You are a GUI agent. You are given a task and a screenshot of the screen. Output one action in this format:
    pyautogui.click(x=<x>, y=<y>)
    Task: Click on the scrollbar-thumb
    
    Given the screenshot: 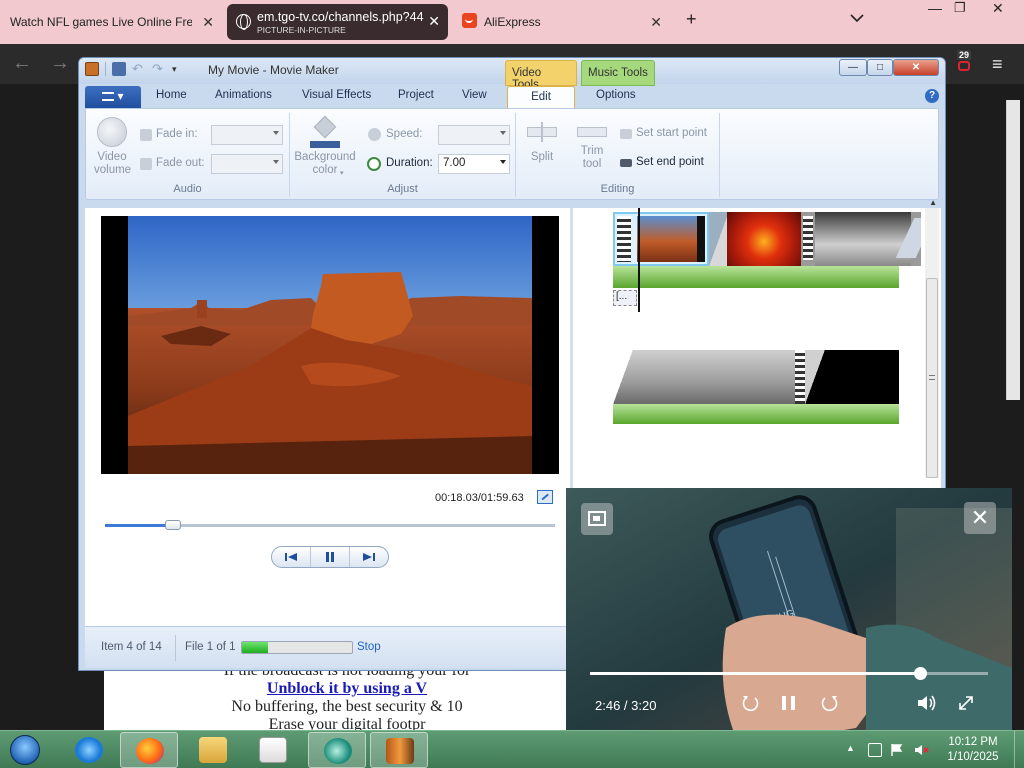 What is the action you would take?
    pyautogui.click(x=932, y=378)
    